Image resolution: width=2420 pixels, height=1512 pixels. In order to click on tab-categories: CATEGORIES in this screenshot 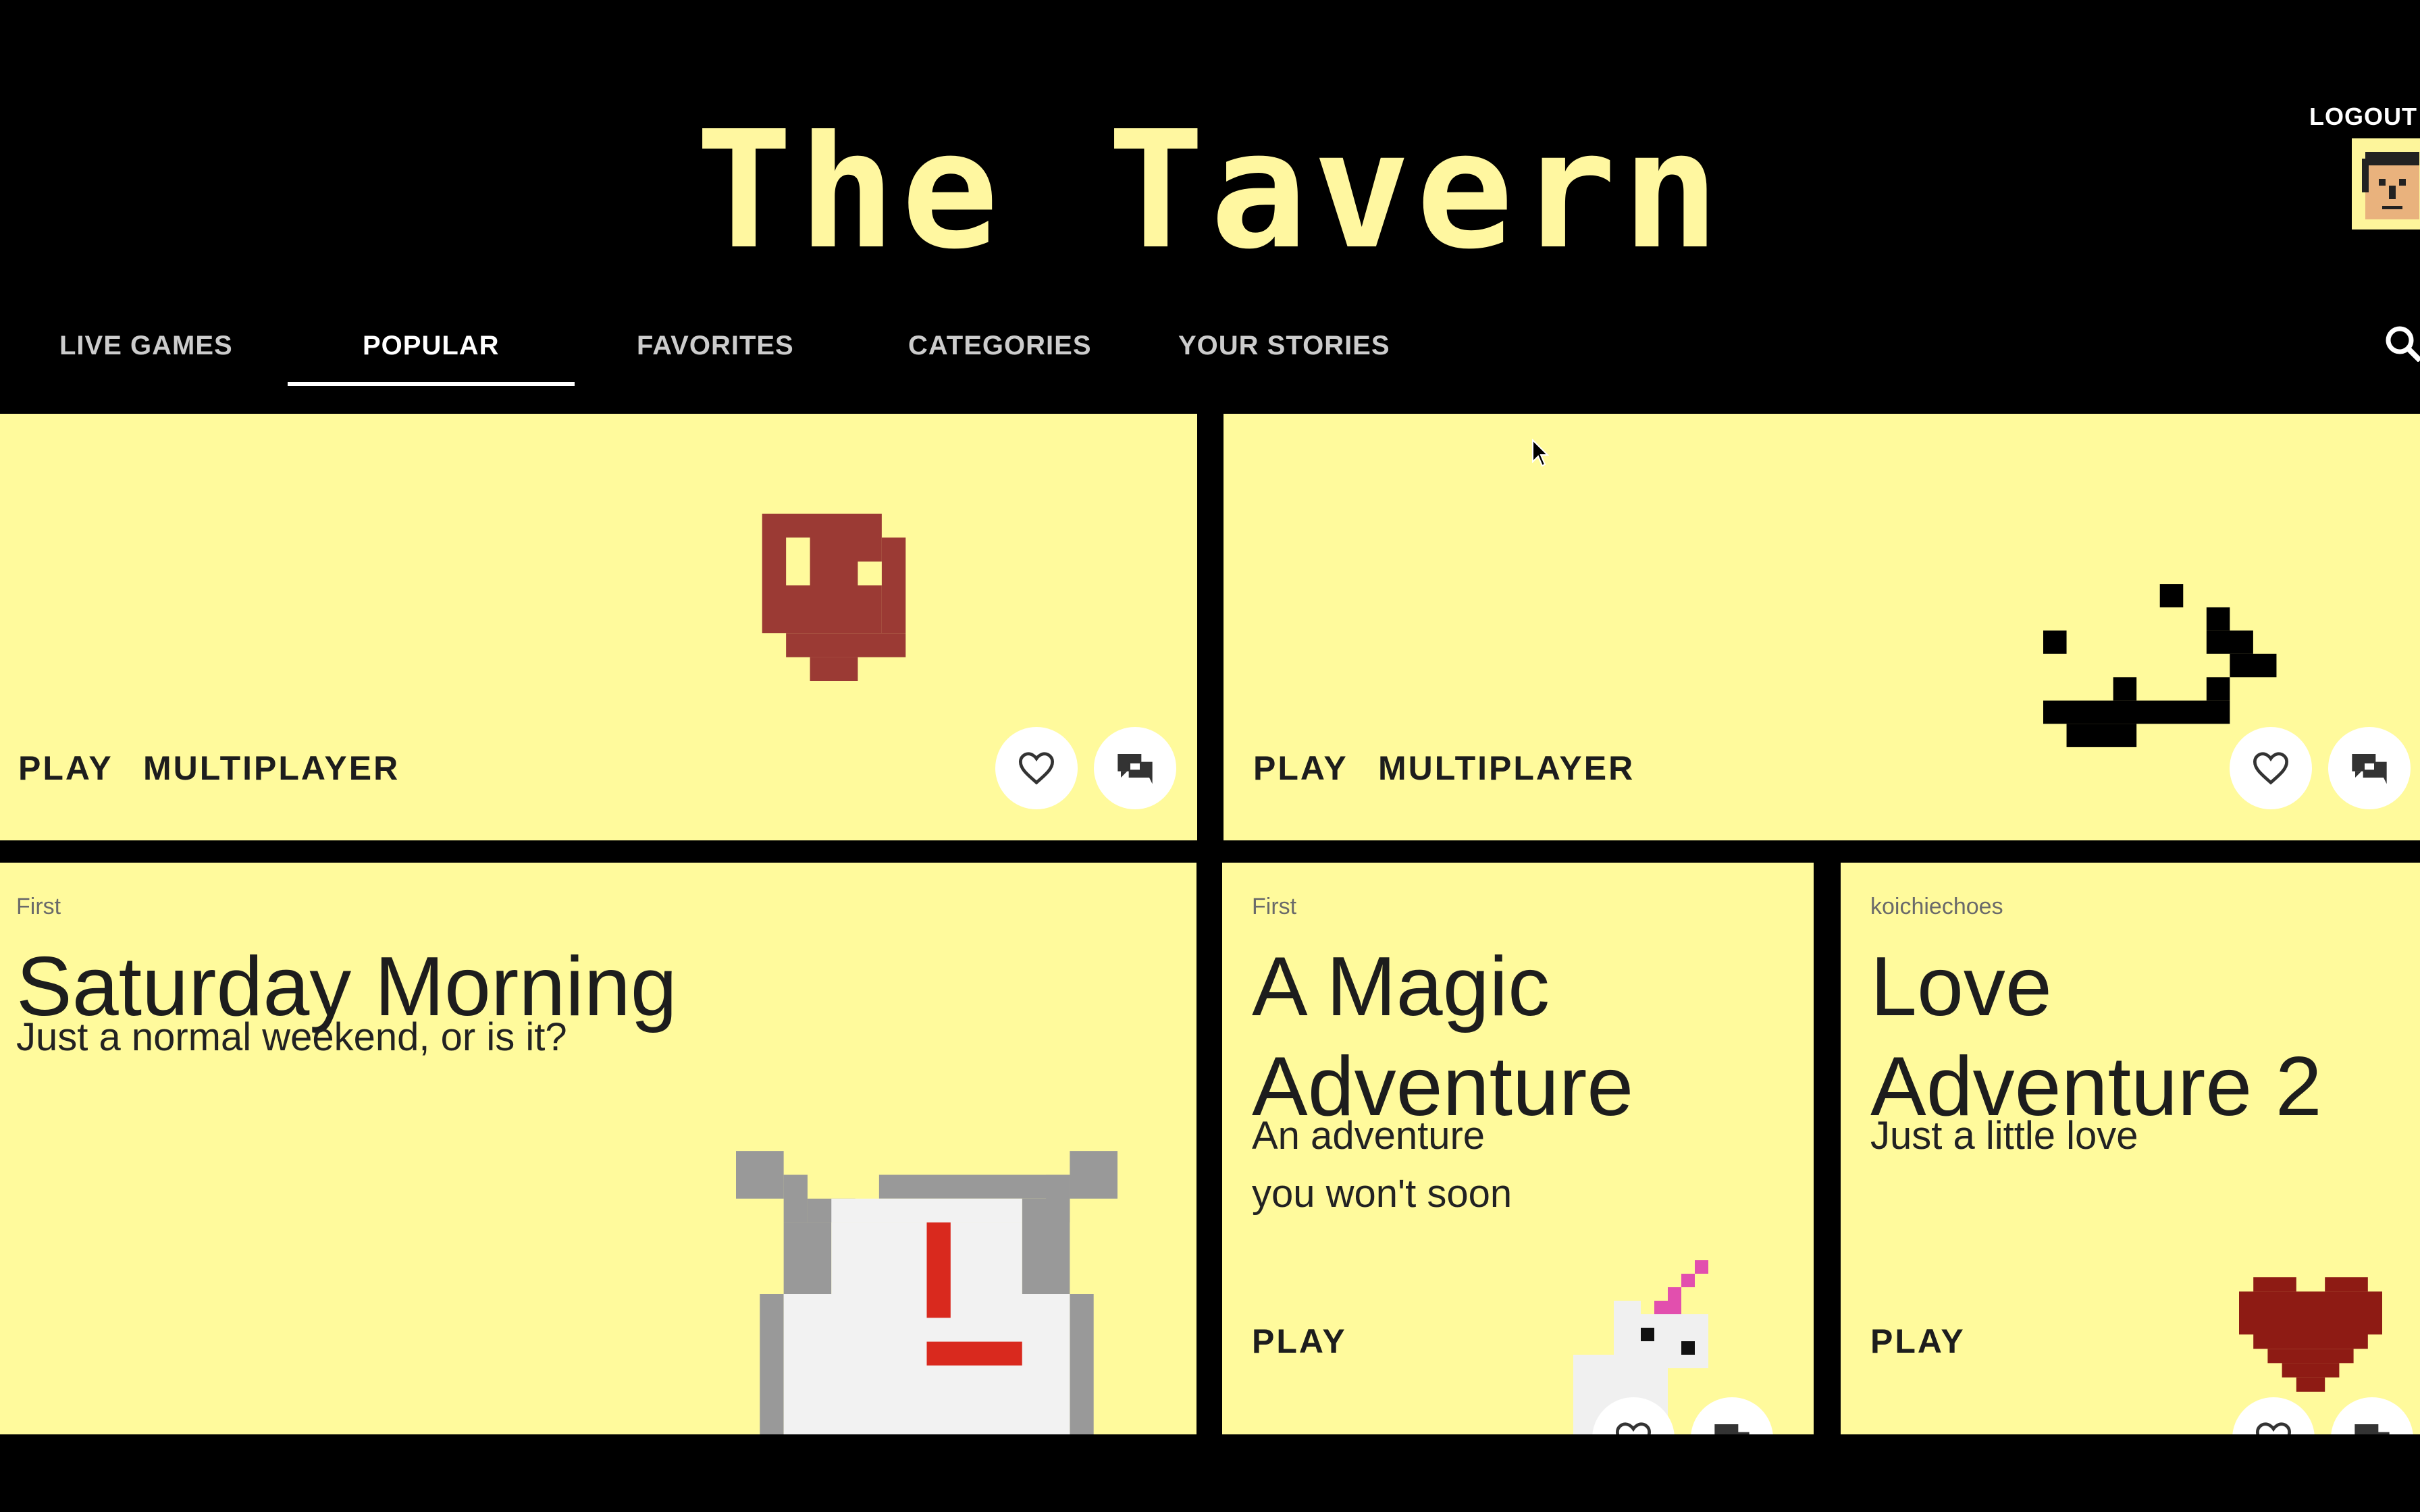, I will do `click(1000, 346)`.